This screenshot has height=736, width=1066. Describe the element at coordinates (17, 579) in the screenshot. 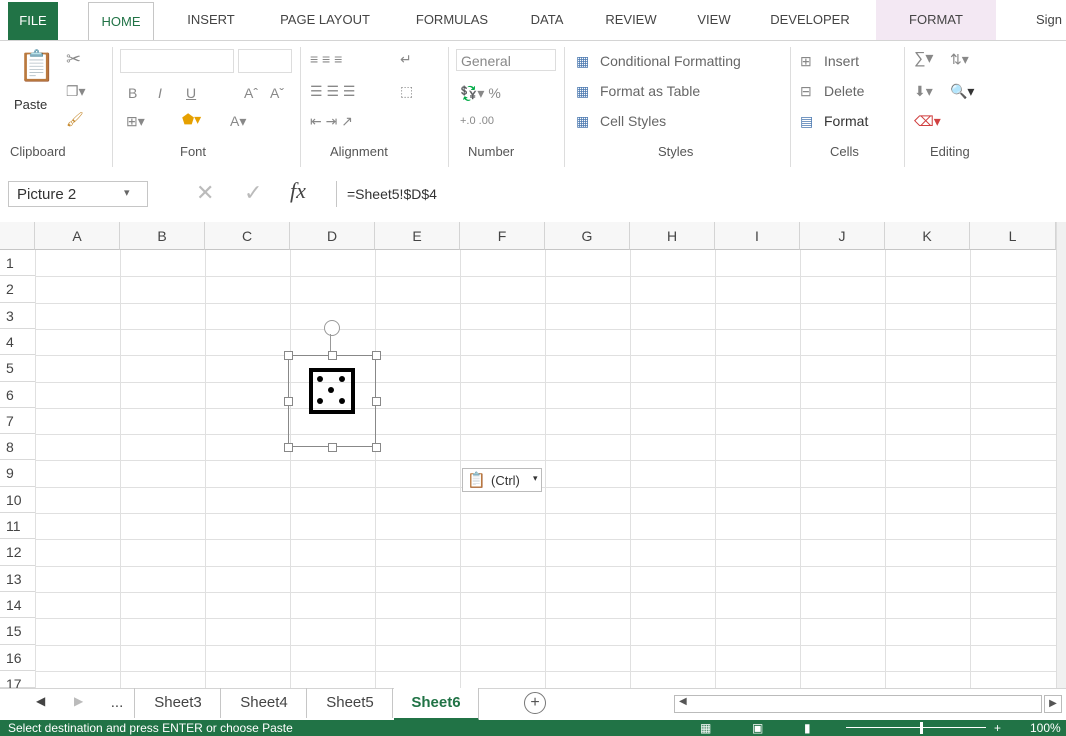

I see `row-header-13: 13` at that location.